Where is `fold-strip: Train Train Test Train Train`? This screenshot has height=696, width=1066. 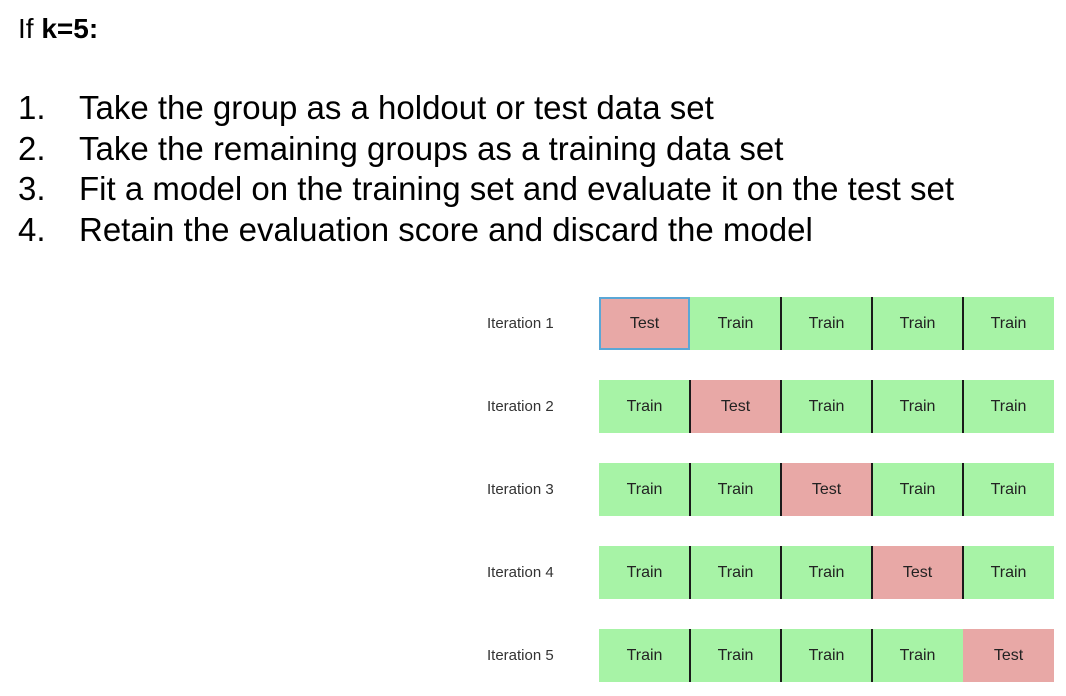
fold-strip: Train Train Test Train Train is located at coordinates (826, 489).